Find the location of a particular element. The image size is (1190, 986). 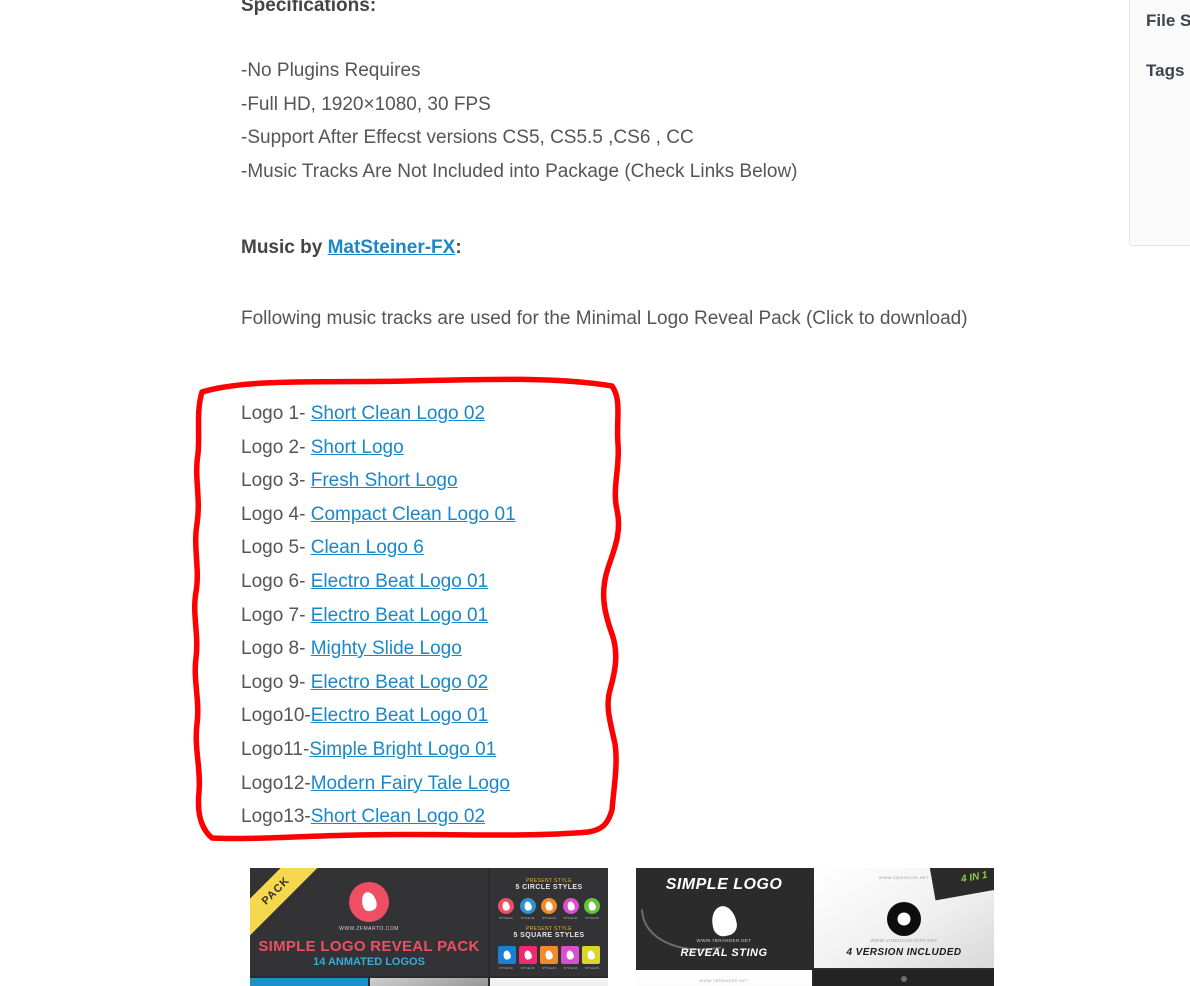

track-row: Logo11-Simple Bright Logo 01 is located at coordinates (378, 750).